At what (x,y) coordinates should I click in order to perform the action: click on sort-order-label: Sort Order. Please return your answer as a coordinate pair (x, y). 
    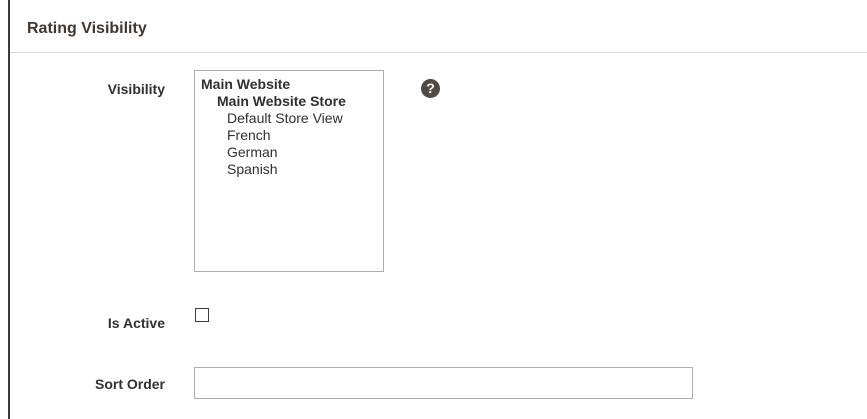
    Looking at the image, I should click on (129, 384).